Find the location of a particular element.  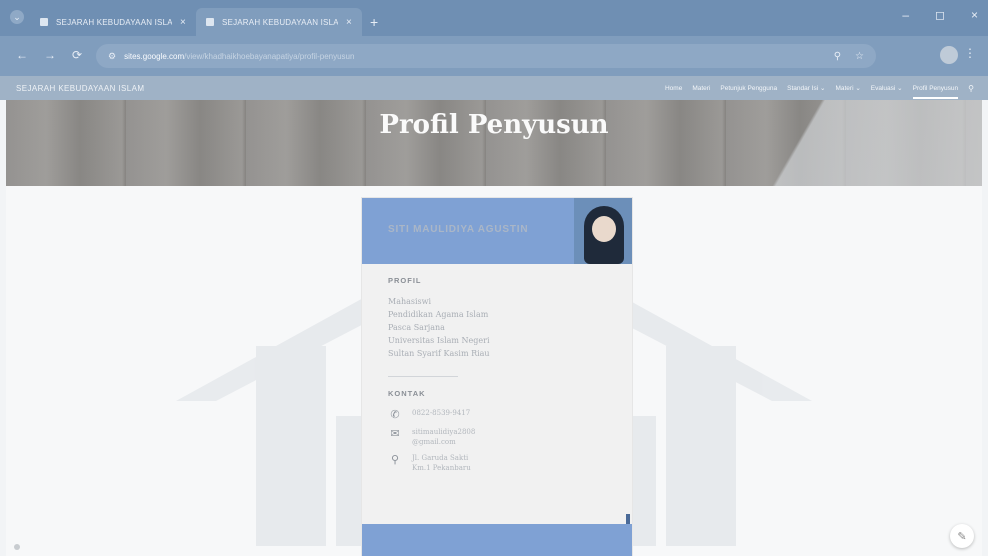

browser-tab-1: SEJARAH KEBUDAYAAN ISLAM × is located at coordinates (113, 22).